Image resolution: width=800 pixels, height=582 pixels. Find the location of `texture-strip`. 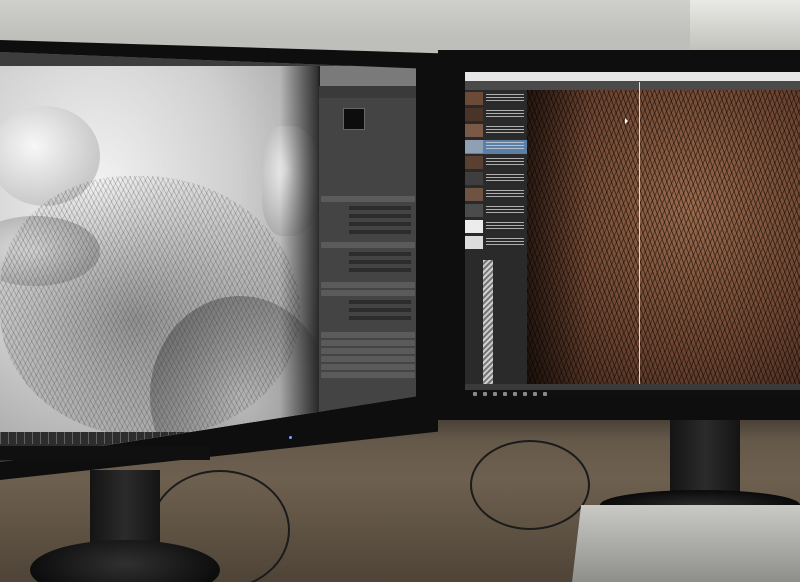

texture-strip is located at coordinates (488, 329).